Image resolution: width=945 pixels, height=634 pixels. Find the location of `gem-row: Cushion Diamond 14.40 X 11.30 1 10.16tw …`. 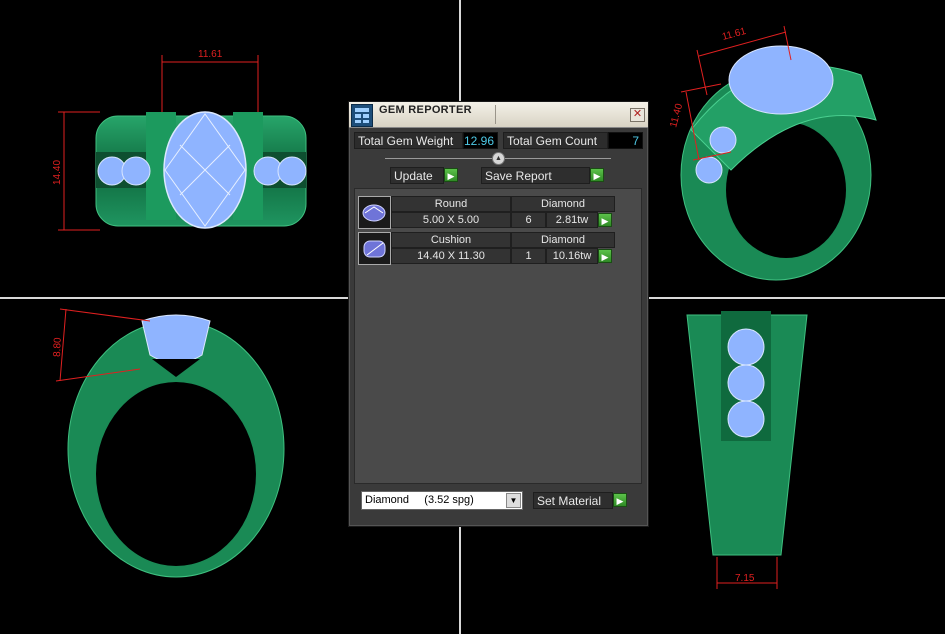

gem-row: Cushion Diamond 14.40 X 11.30 1 10.16tw … is located at coordinates (486, 249).